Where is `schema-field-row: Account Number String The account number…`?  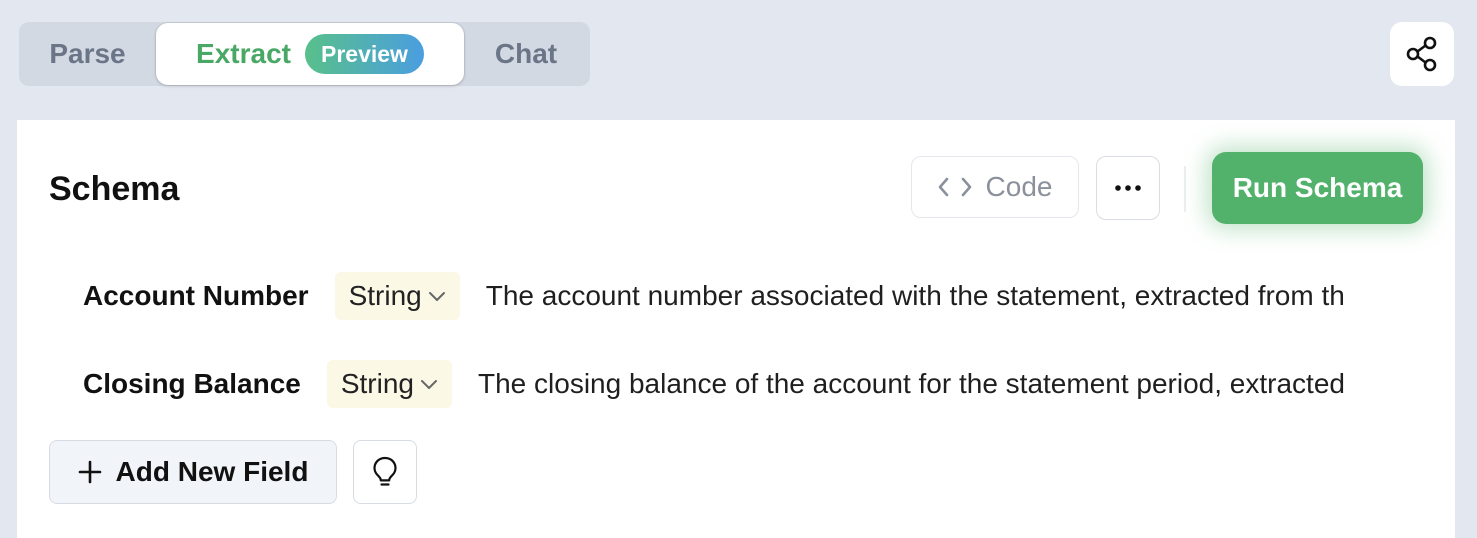 schema-field-row: Account Number String The account number… is located at coordinates (714, 296).